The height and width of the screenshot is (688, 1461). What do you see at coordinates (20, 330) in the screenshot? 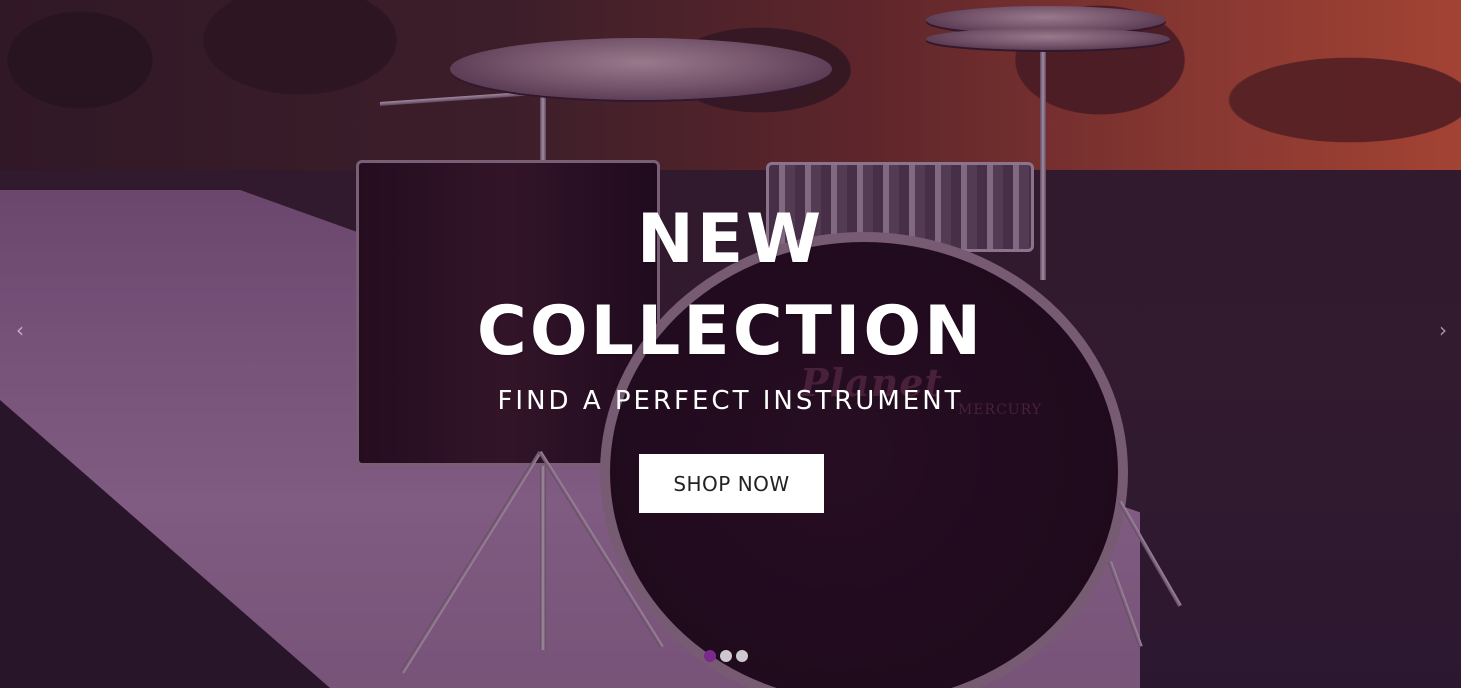
I see `chevron-left-icon: ‹` at bounding box center [20, 330].